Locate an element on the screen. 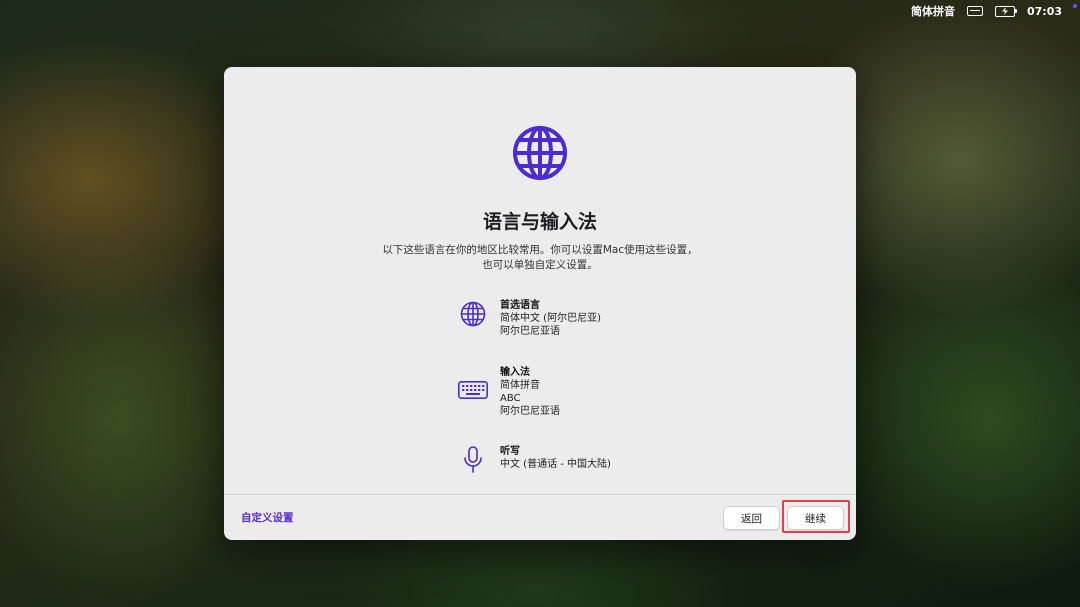 The width and height of the screenshot is (1080, 607). section-title: 首选语言 is located at coordinates (520, 305).